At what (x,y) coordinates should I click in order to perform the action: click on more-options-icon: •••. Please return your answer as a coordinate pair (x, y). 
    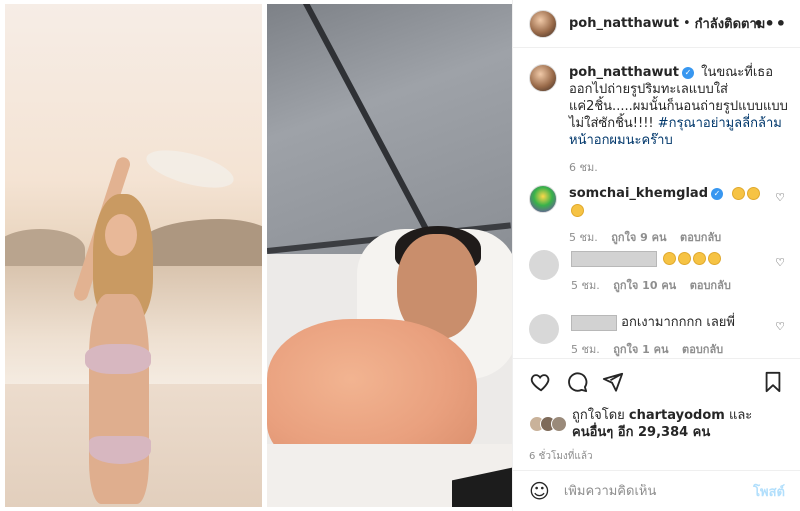
    Looking at the image, I should click on (770, 23).